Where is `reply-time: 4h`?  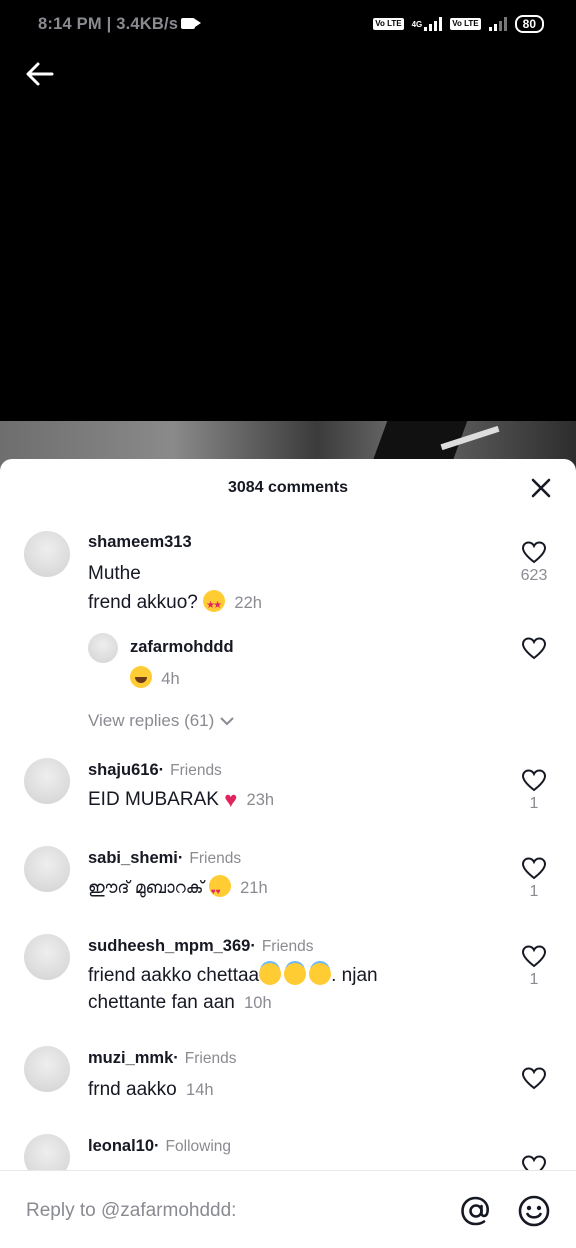 reply-time: 4h is located at coordinates (170, 679).